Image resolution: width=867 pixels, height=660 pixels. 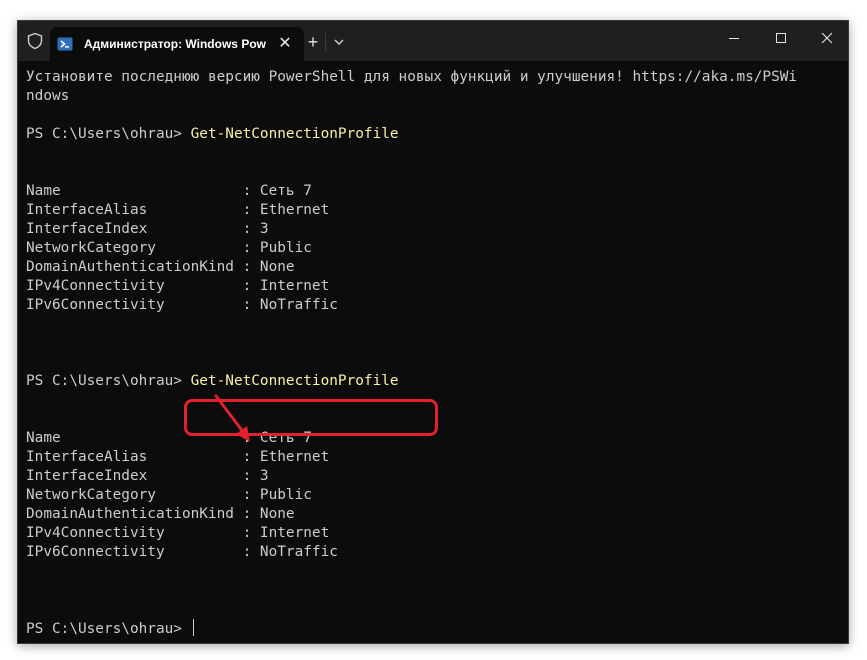 I want to click on powershell-icon, so click(x=65, y=44).